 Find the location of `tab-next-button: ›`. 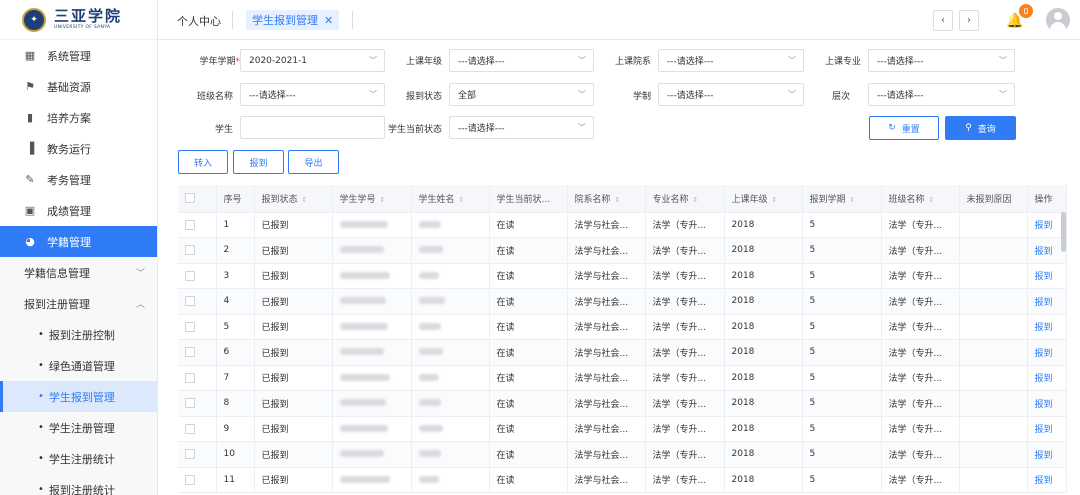

tab-next-button: › is located at coordinates (969, 20).